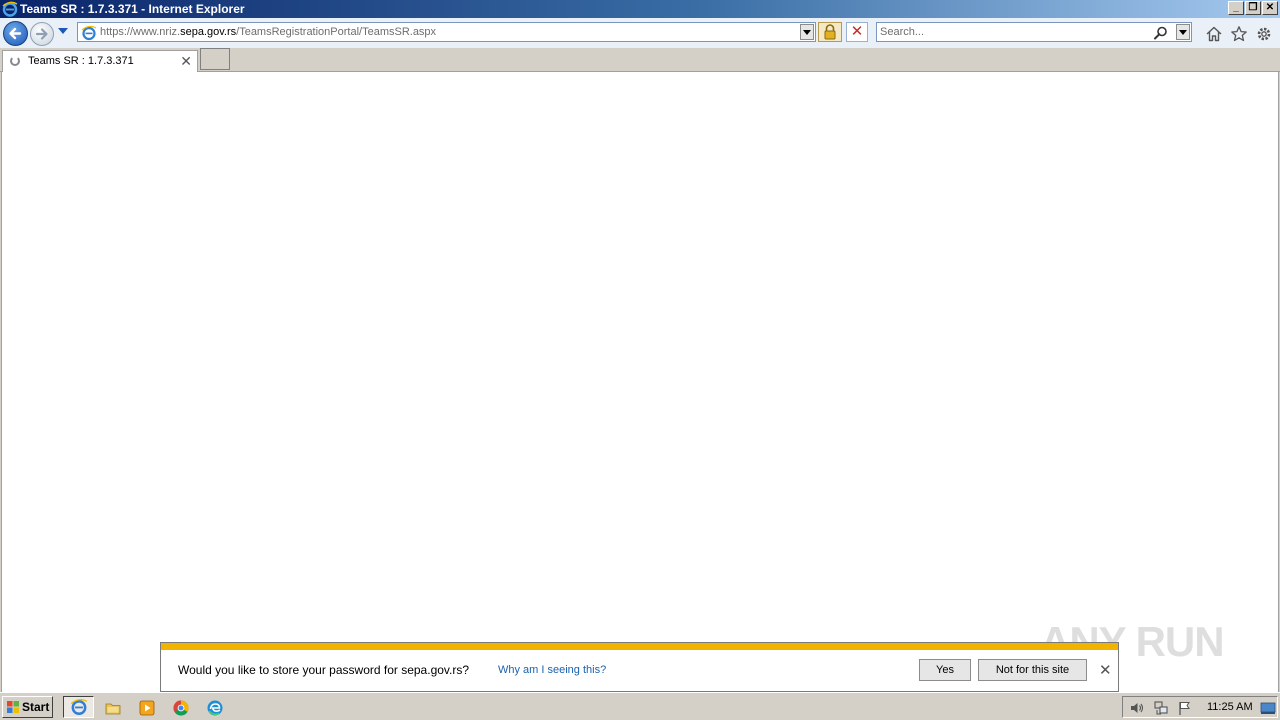  I want to click on url-domain: sepa.gov.rs, so click(208, 32).